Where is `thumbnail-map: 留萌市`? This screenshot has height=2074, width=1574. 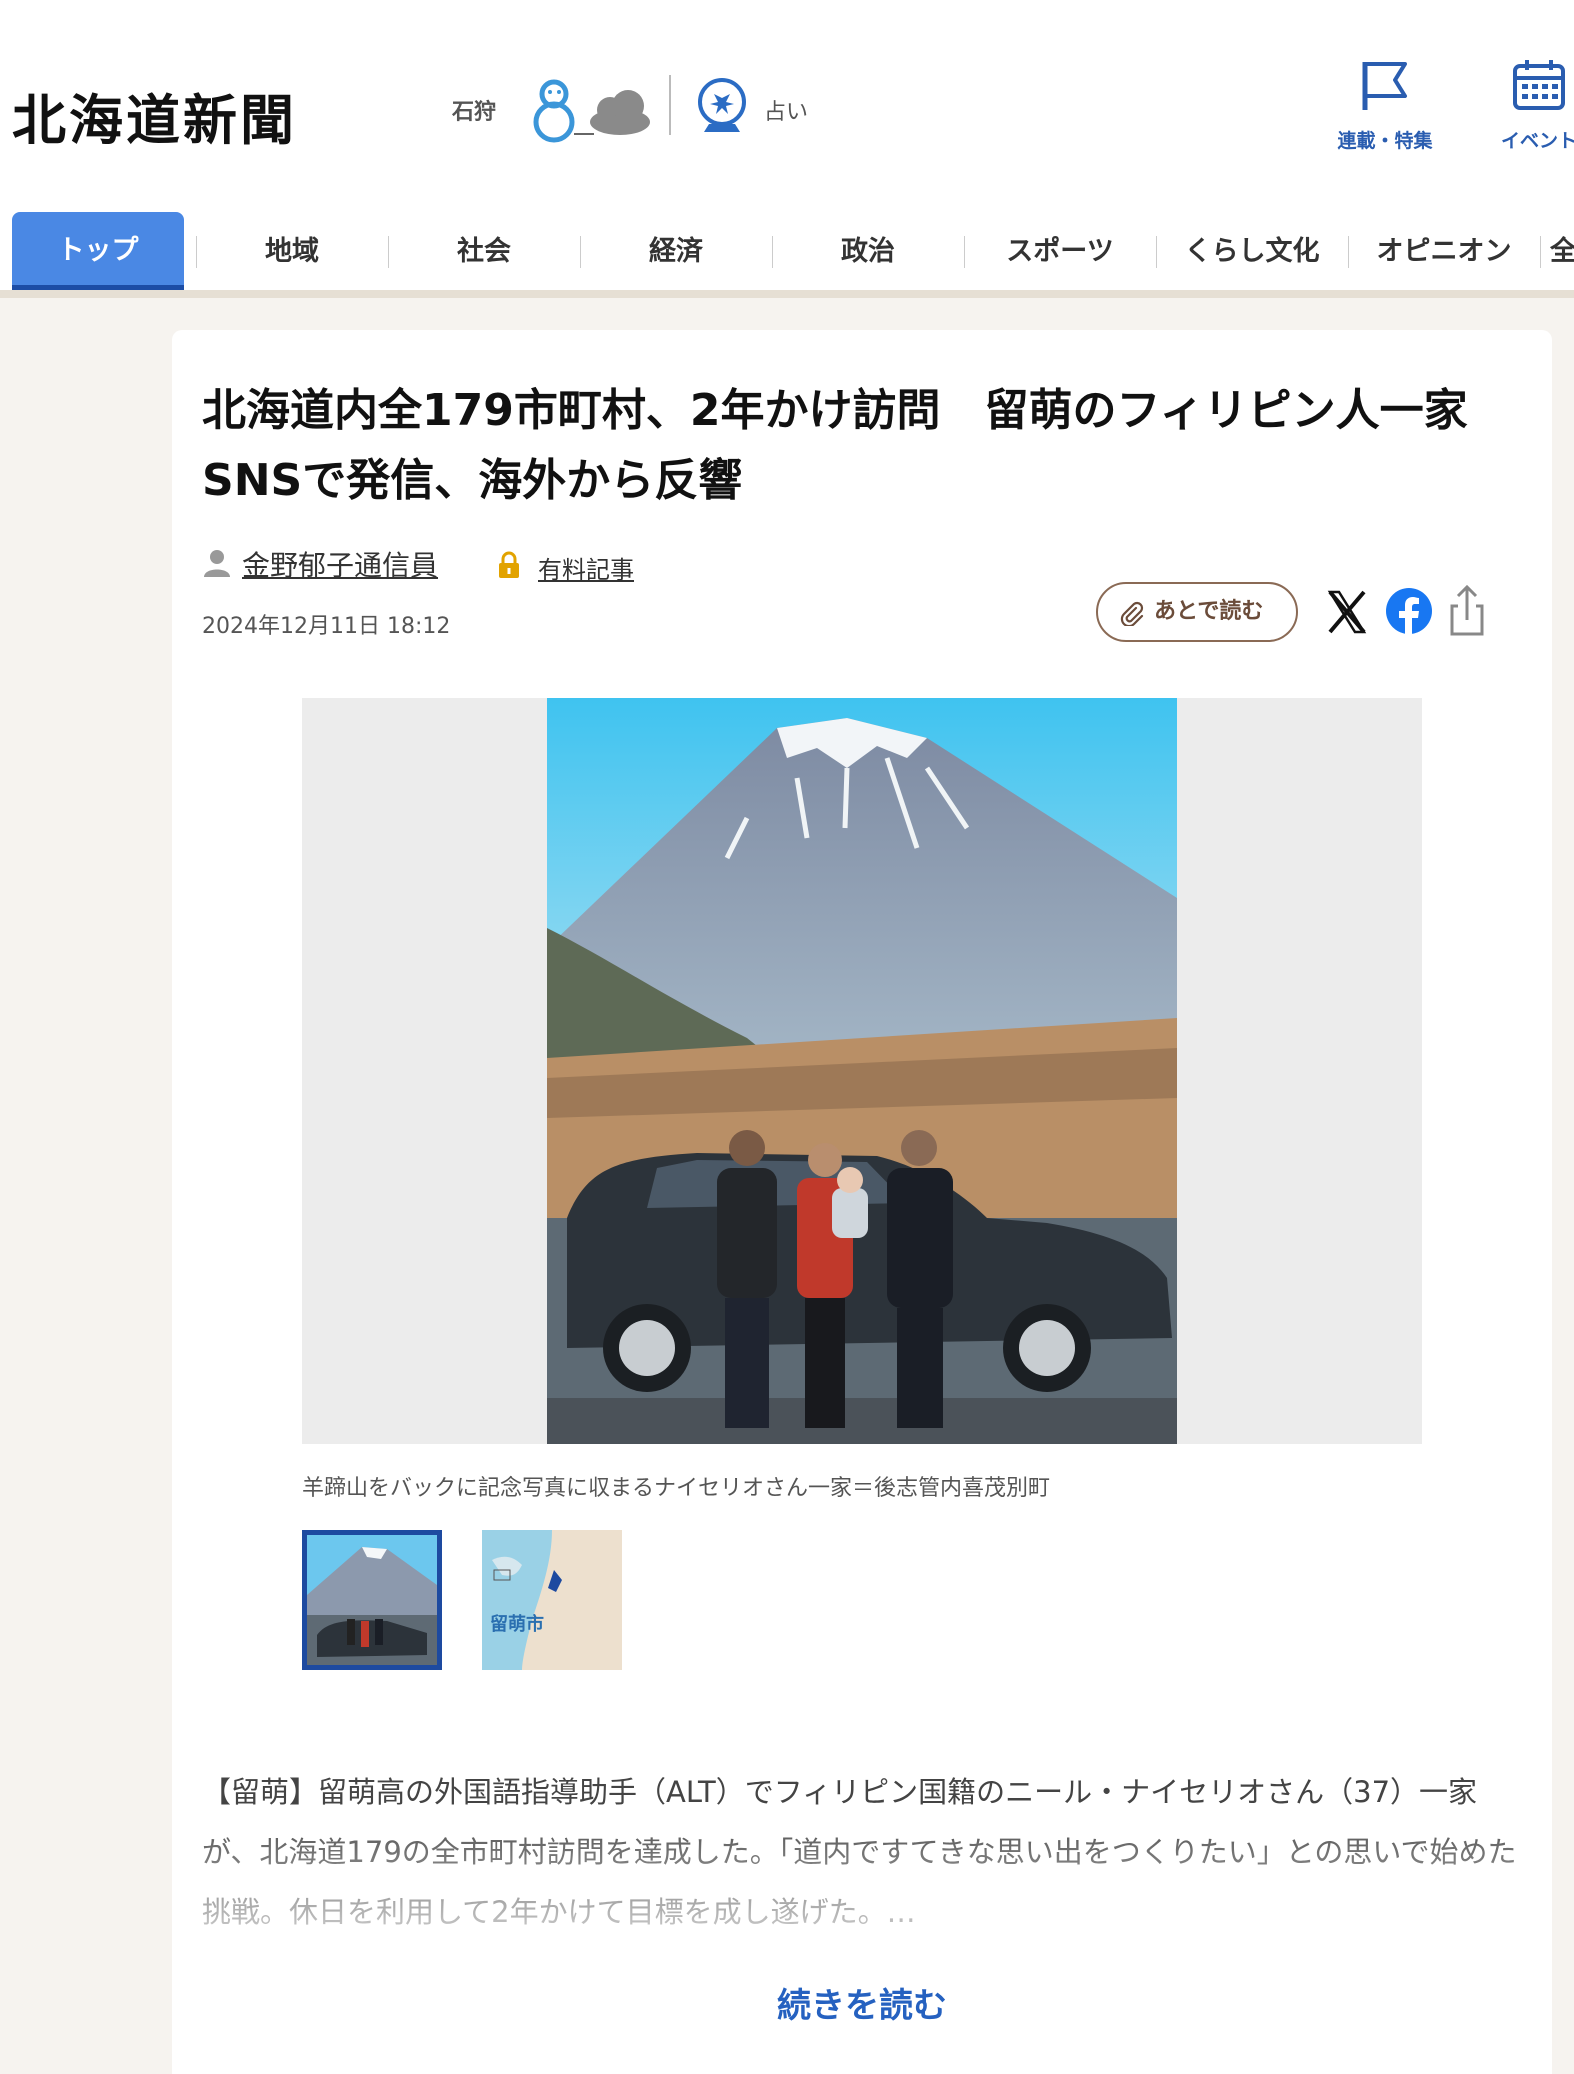
thumbnail-map: 留萌市 is located at coordinates (552, 1600).